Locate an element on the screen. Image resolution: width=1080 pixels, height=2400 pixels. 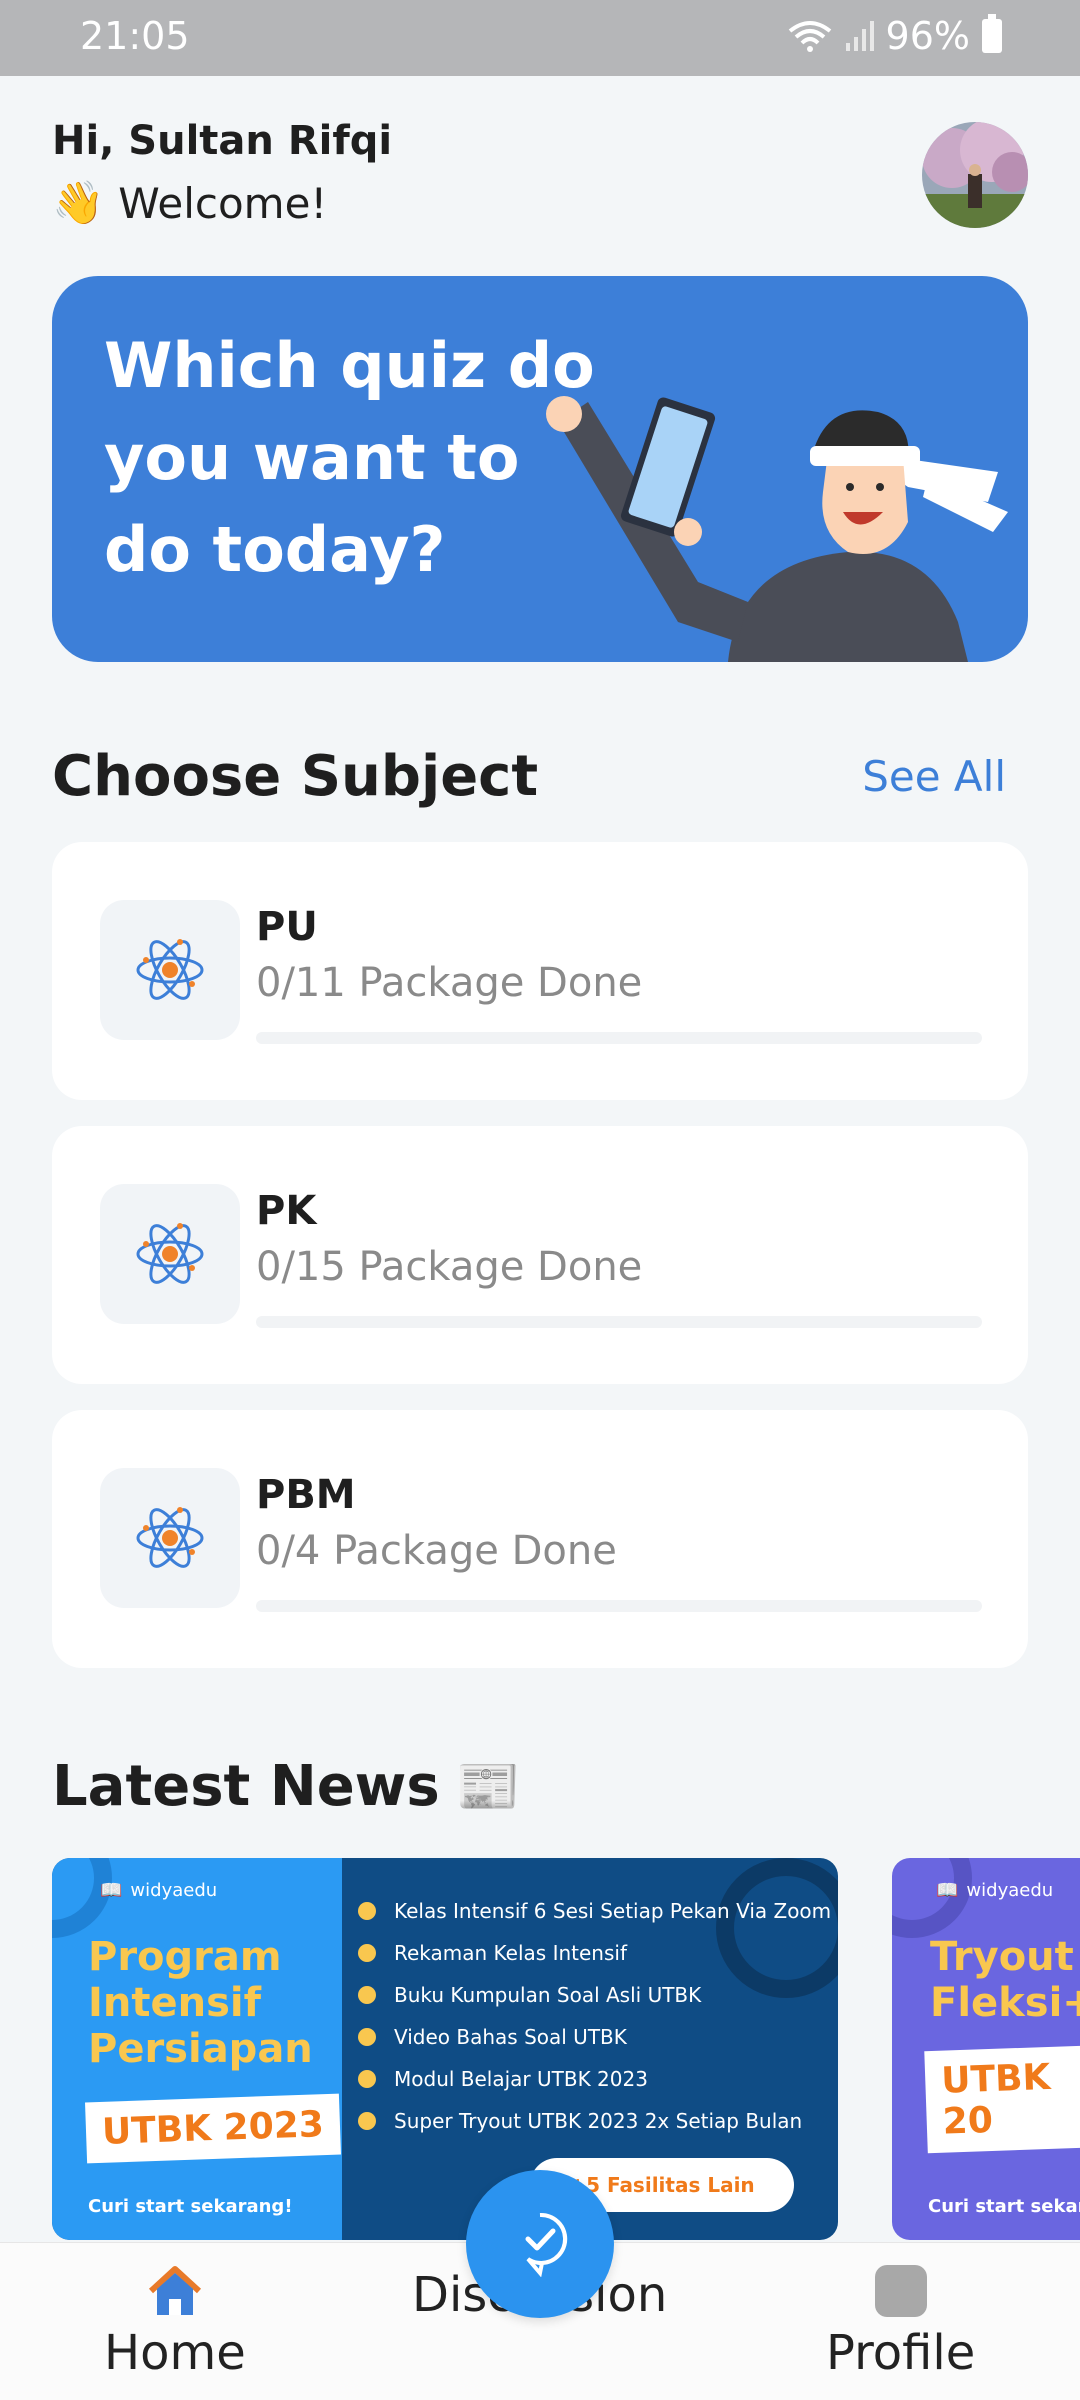
headline-line: Intensif is located at coordinates (175, 2003).